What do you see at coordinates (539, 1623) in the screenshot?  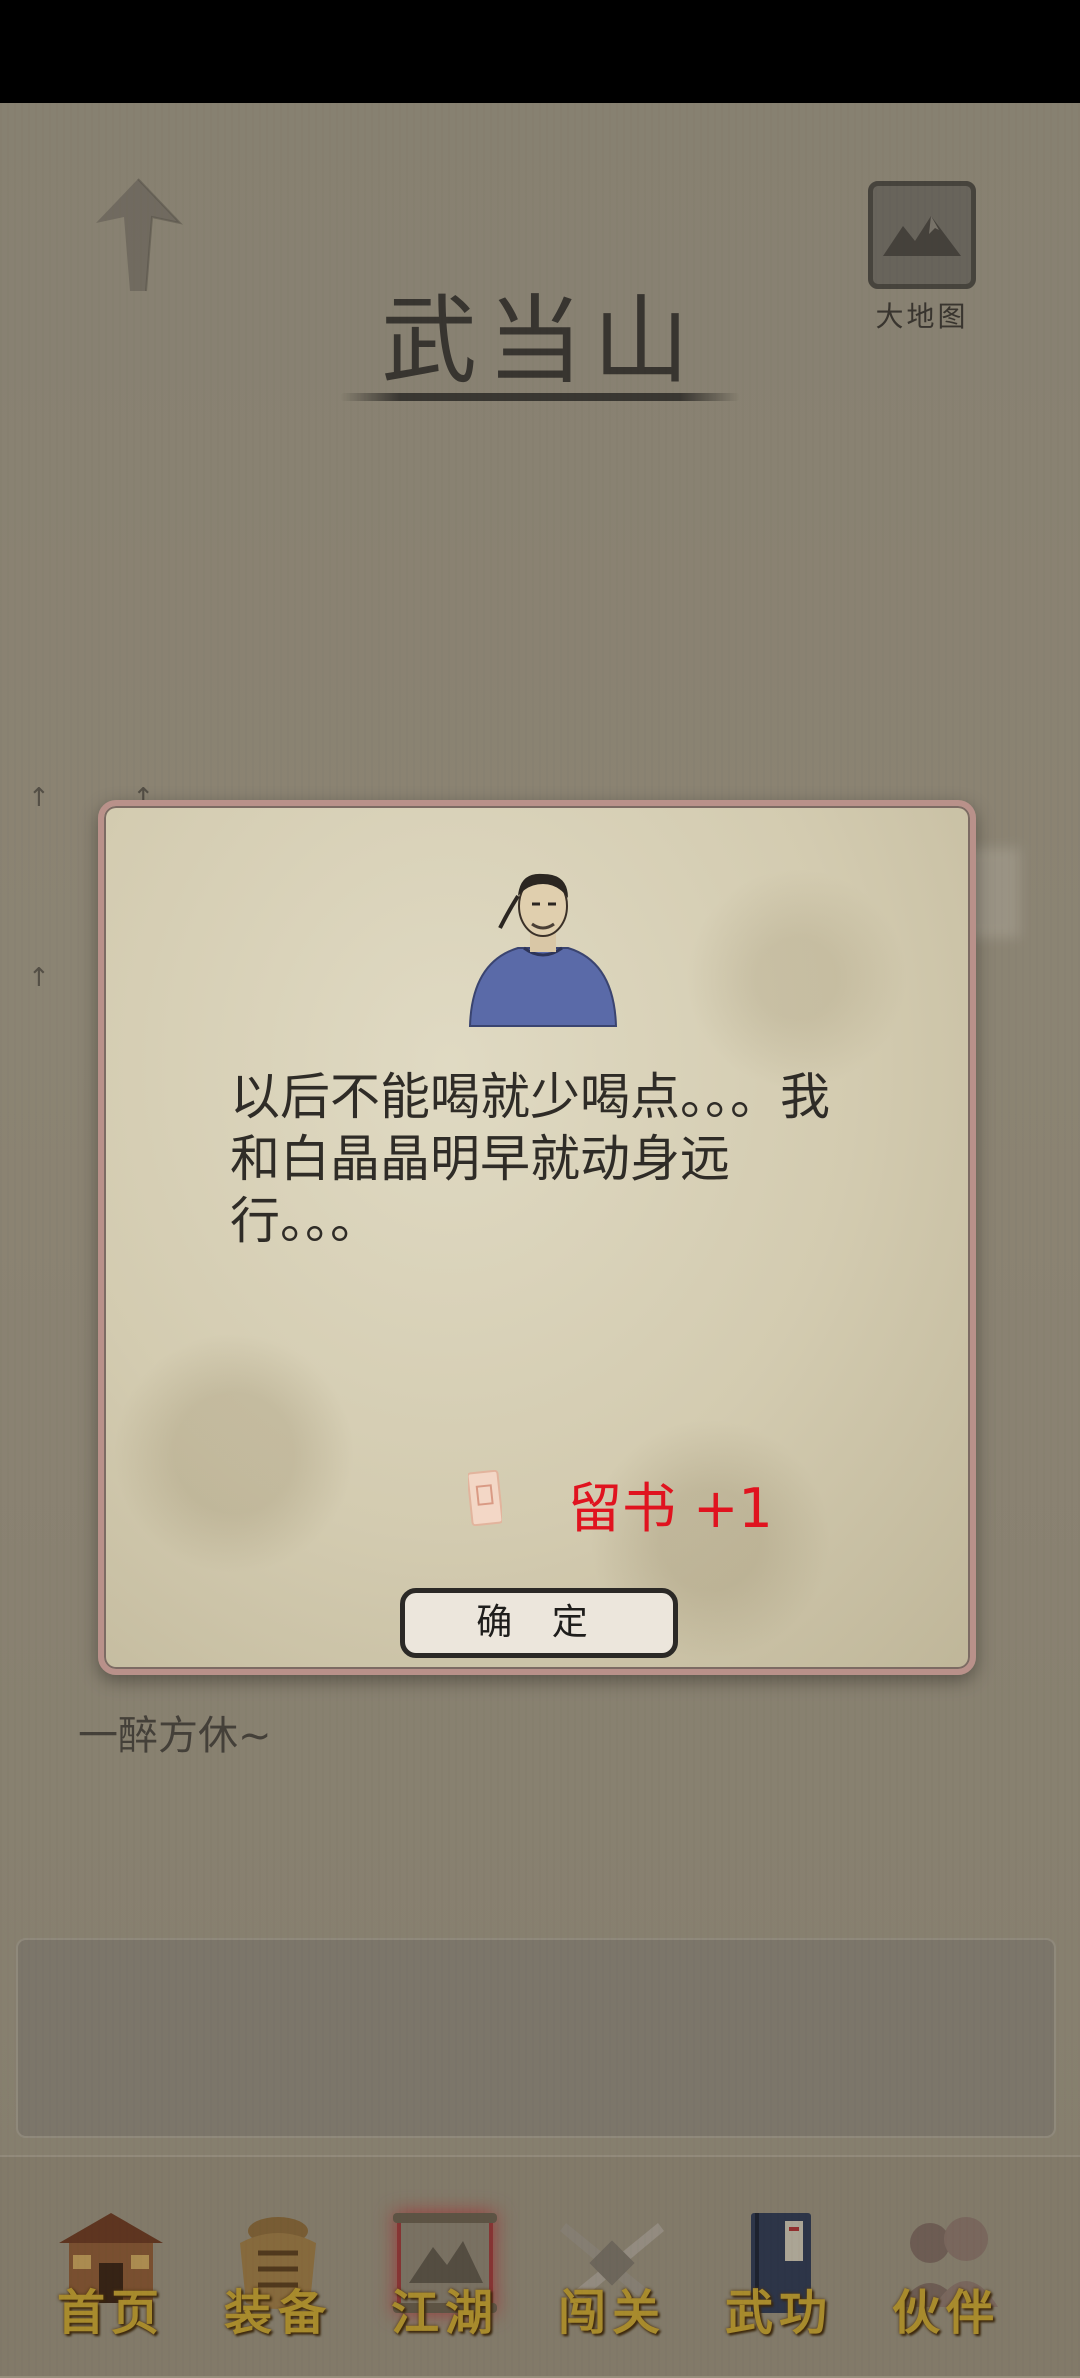 I see `confirm-button: 确 定` at bounding box center [539, 1623].